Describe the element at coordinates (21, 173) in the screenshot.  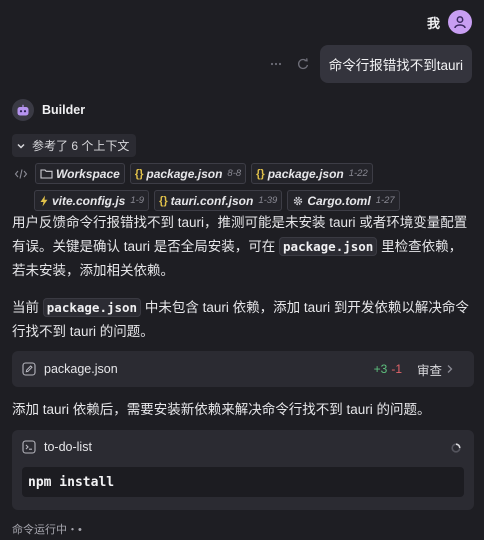
I see `code-icon` at that location.